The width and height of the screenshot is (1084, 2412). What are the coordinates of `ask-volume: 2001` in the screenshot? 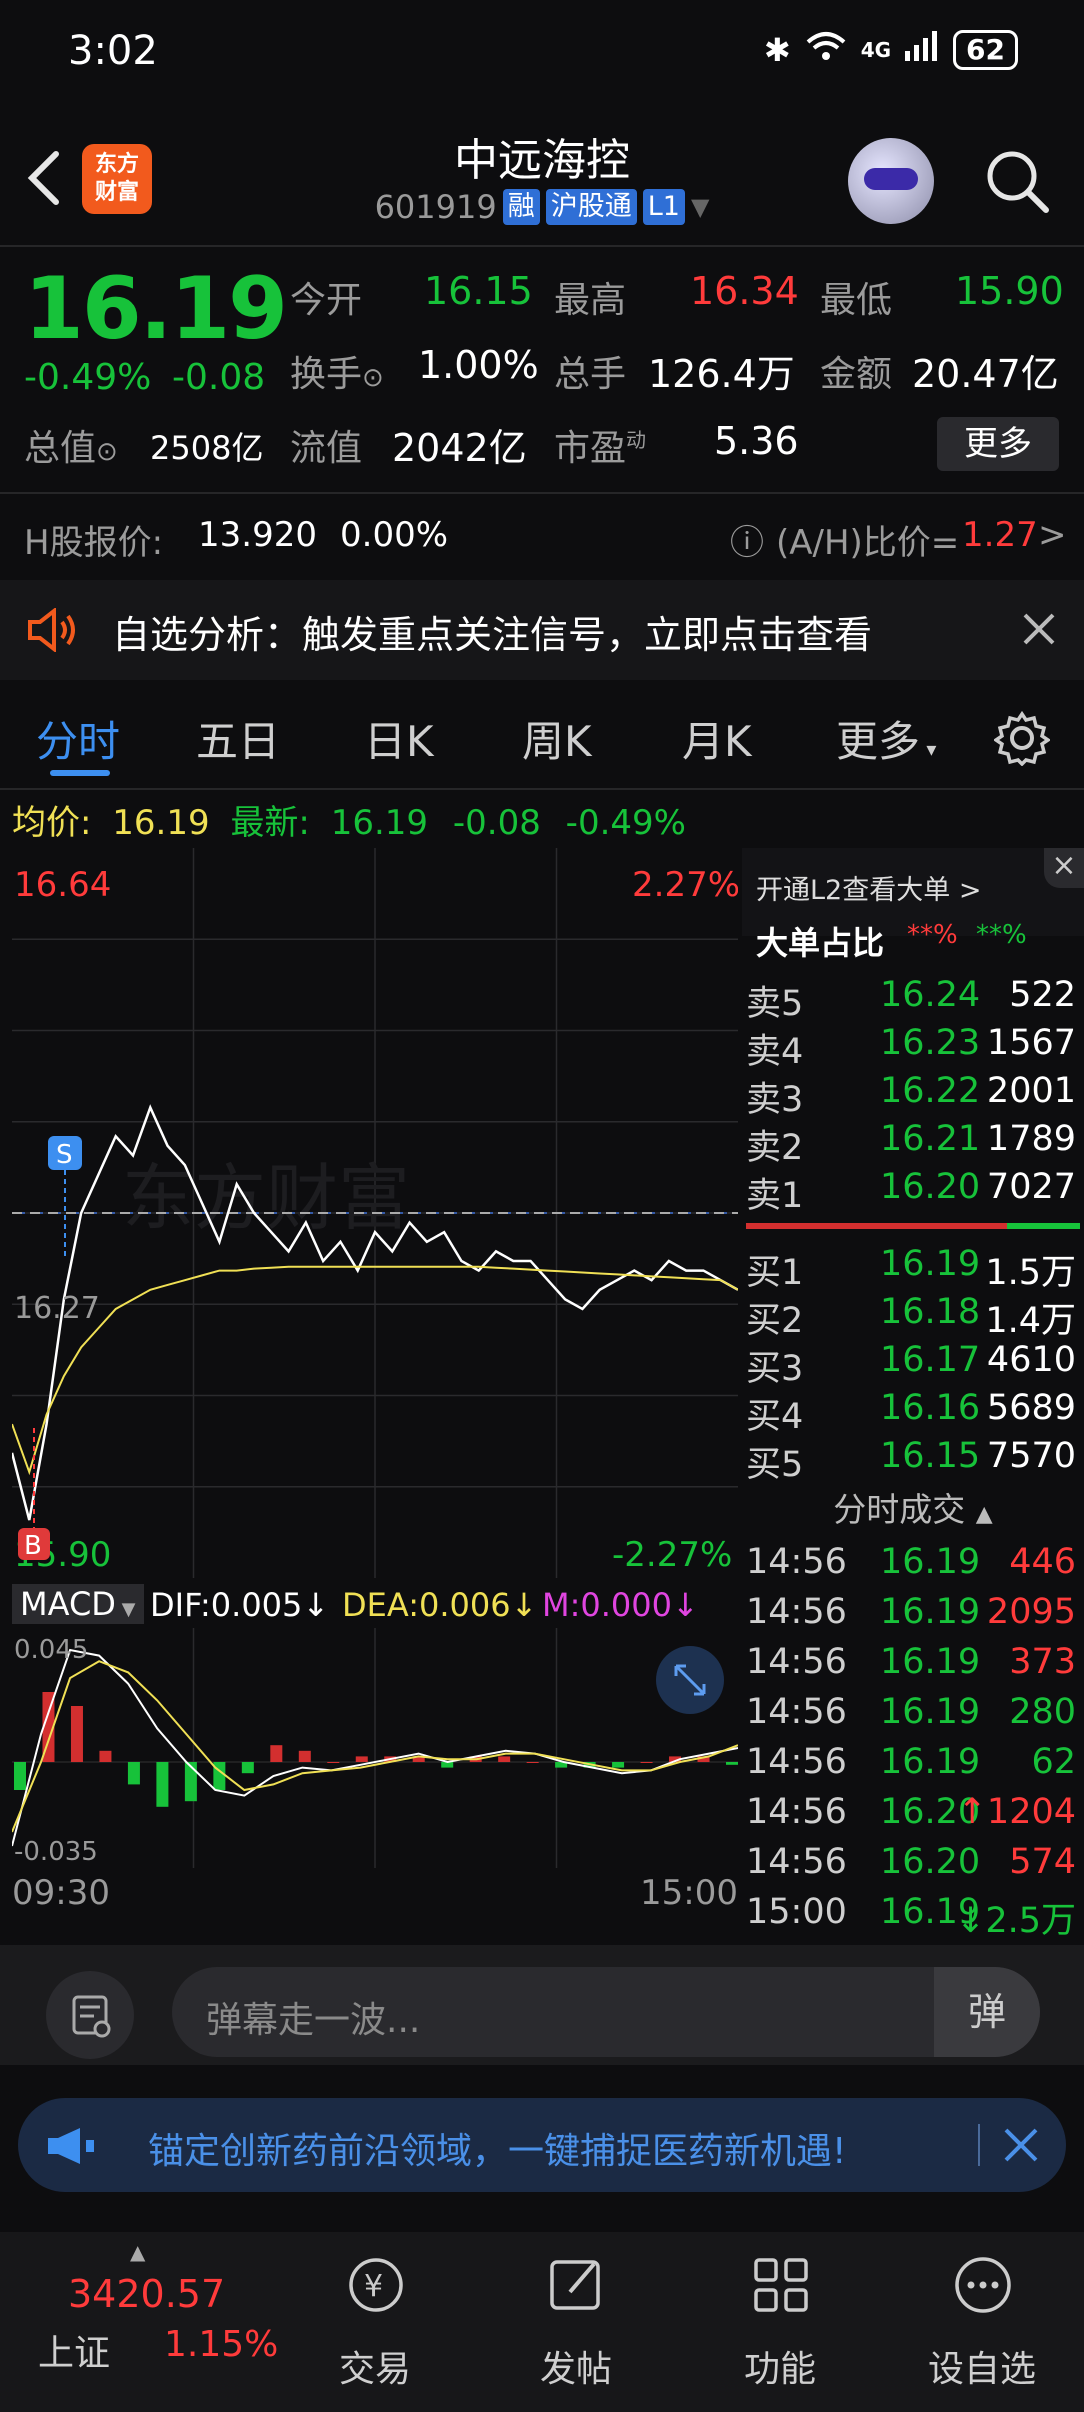 It's located at (1031, 1091).